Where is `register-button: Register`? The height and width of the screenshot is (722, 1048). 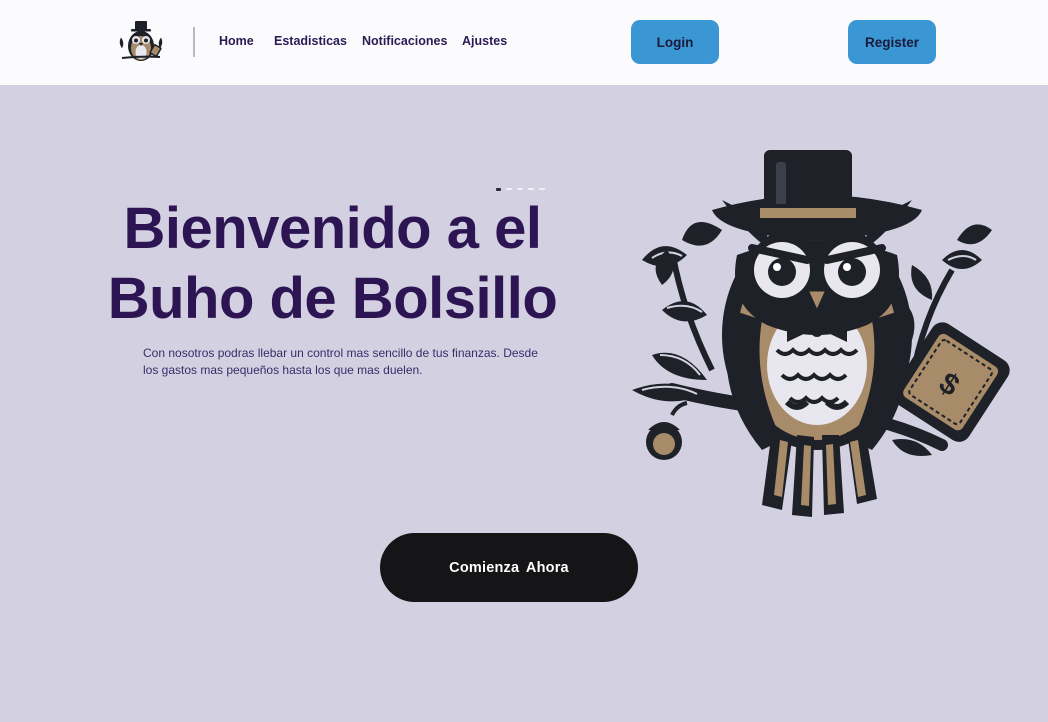
register-button: Register is located at coordinates (892, 42).